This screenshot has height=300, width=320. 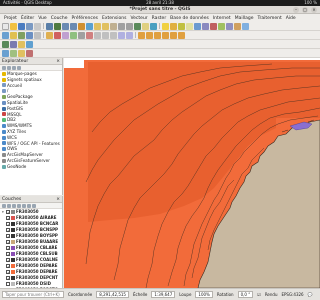 What do you see at coordinates (310, 294) in the screenshot?
I see `messages-icon: 💬` at bounding box center [310, 294].